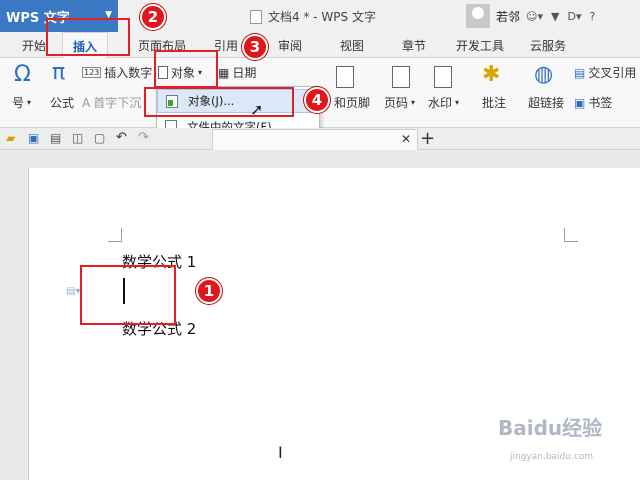 The width and height of the screenshot is (640, 480). Describe the element at coordinates (401, 77) in the screenshot. I see `page-number-icon` at that location.